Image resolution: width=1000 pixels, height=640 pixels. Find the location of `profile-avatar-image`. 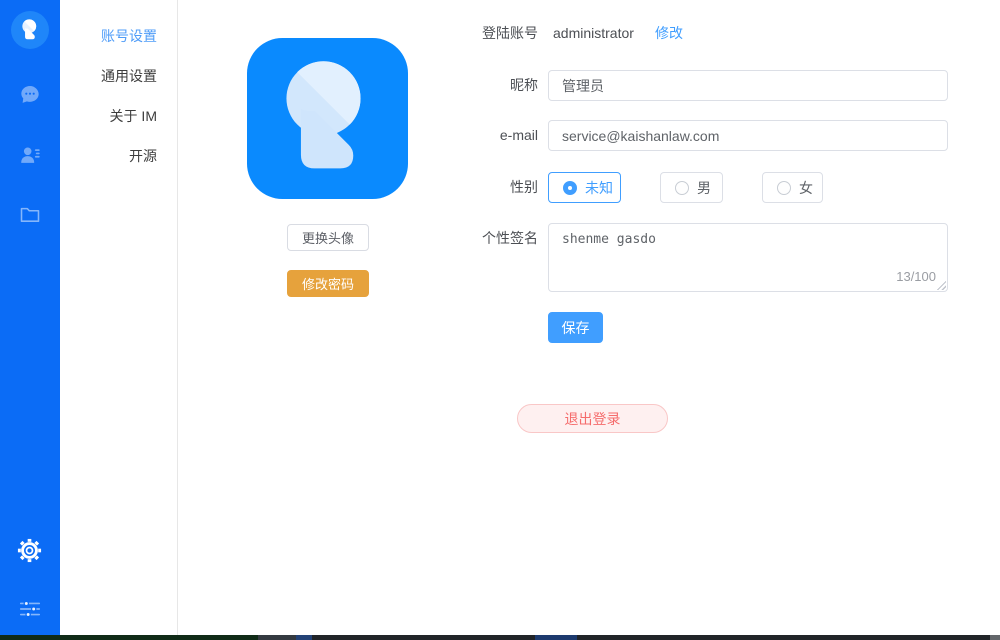

profile-avatar-image is located at coordinates (327, 118).